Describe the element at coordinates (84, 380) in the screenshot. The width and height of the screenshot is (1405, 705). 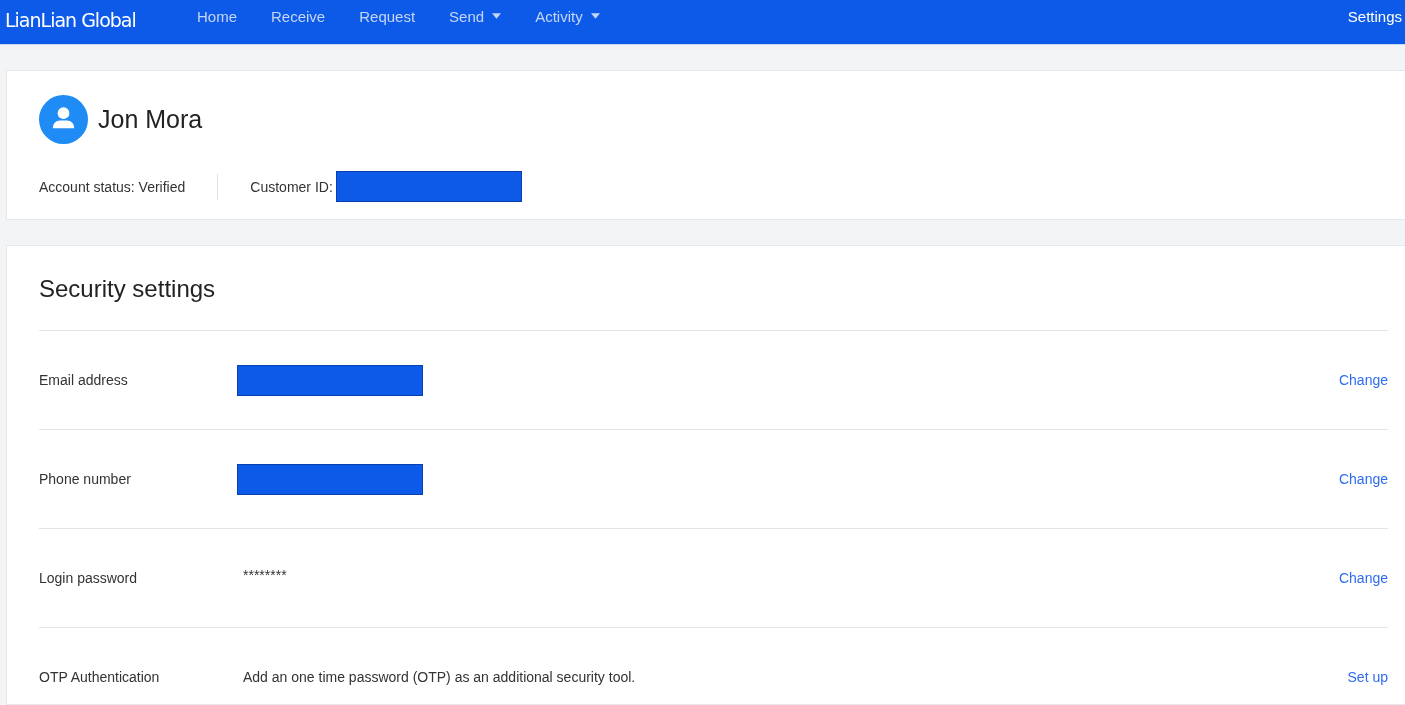
I see `setting-label: Email address` at that location.